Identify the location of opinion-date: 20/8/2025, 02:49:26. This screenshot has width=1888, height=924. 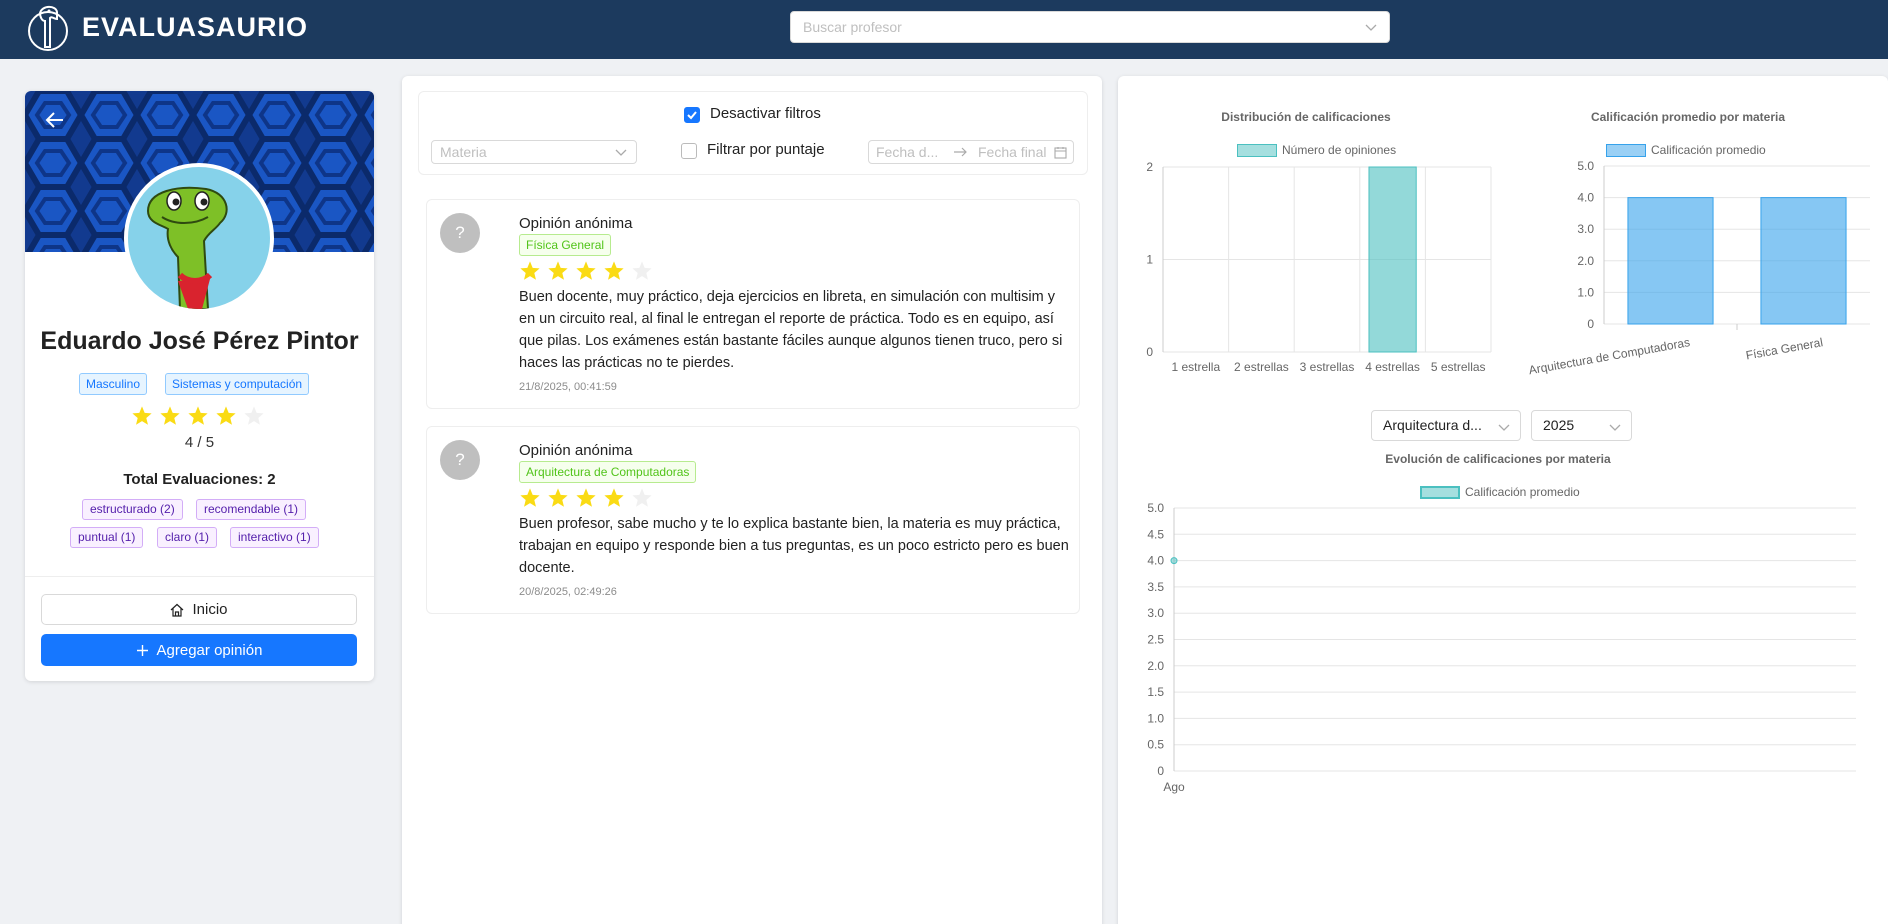
(568, 592).